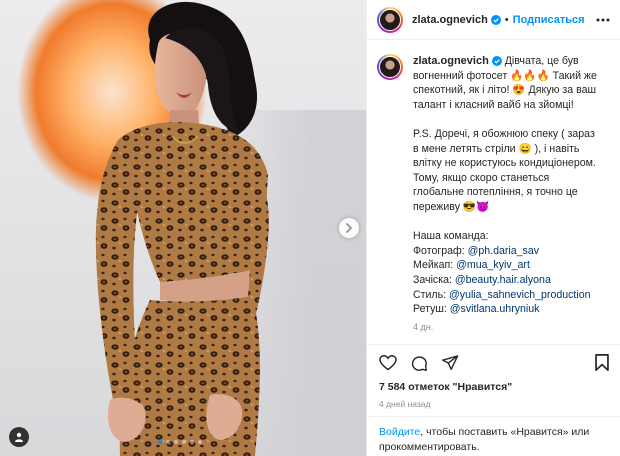  What do you see at coordinates (493, 265) in the screenshot?
I see `credit-handle-link: @mua_kyiv_art` at bounding box center [493, 265].